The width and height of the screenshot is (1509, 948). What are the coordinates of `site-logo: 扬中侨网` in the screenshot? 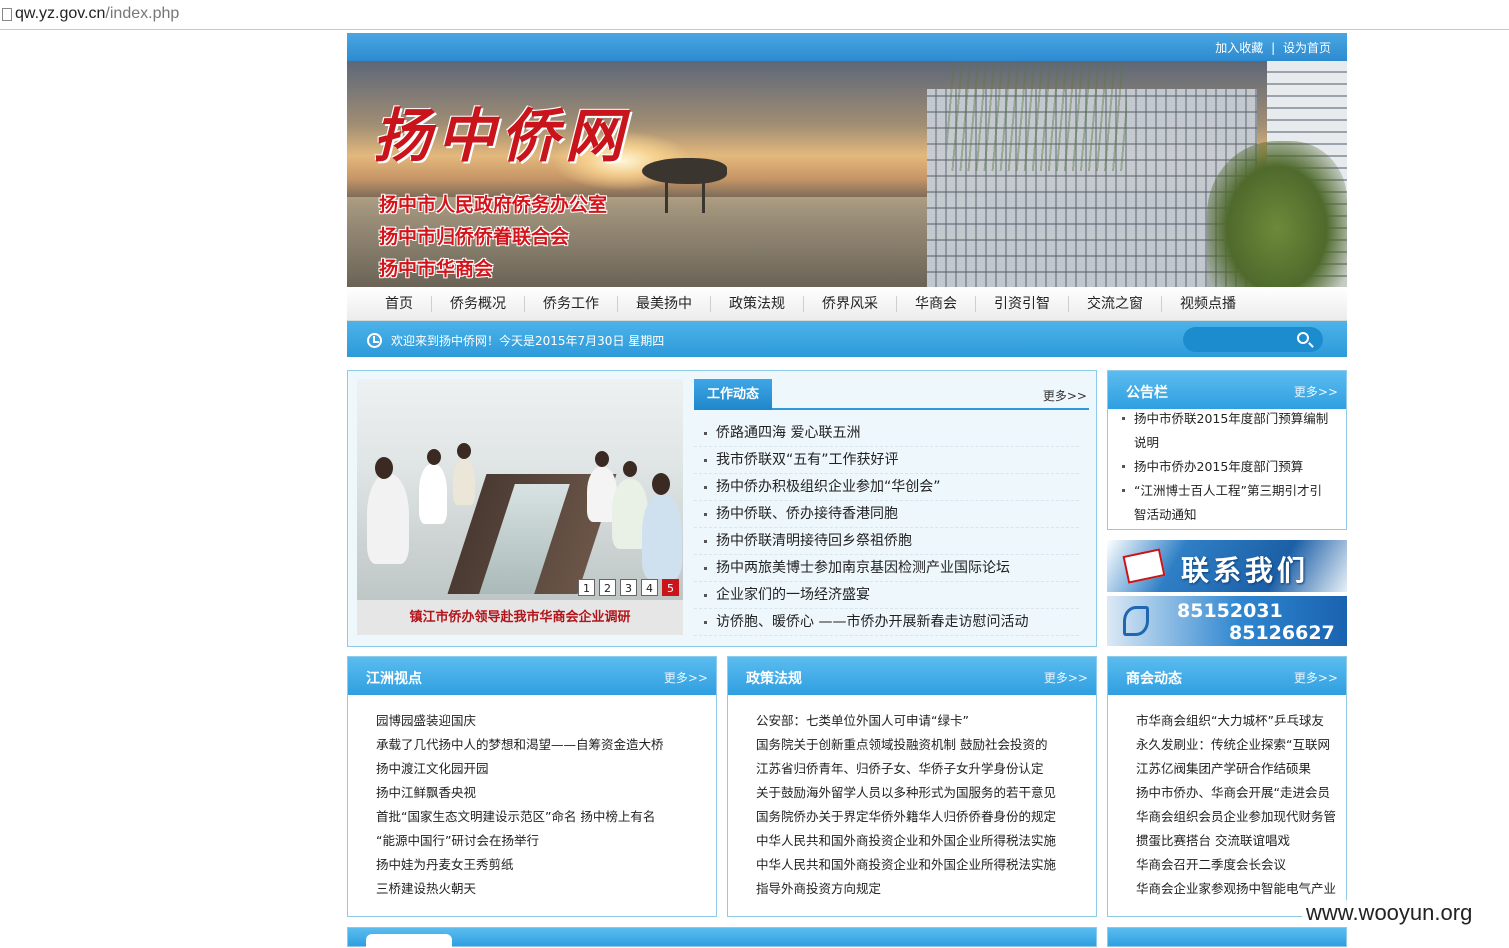 It's located at (501, 131).